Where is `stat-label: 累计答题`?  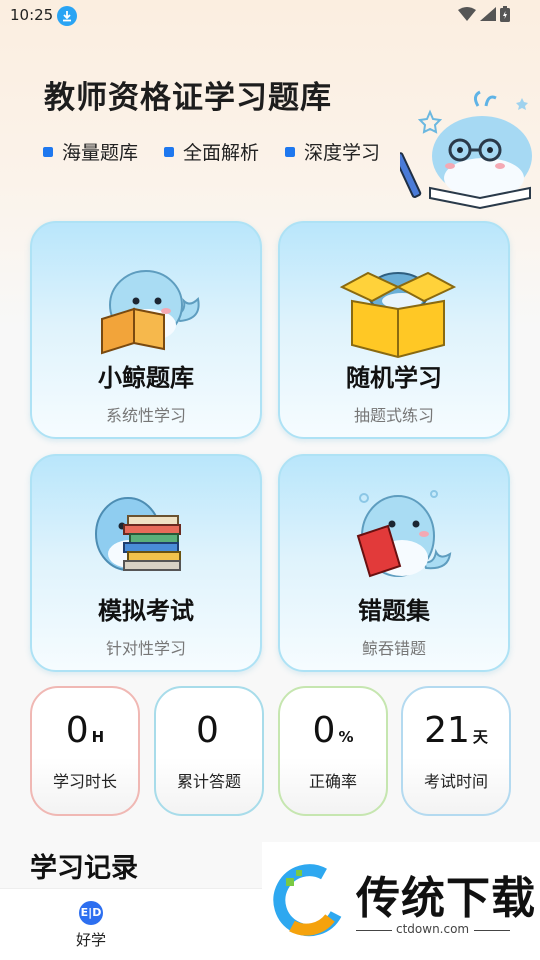
stat-label: 累计答题 is located at coordinates (208, 781).